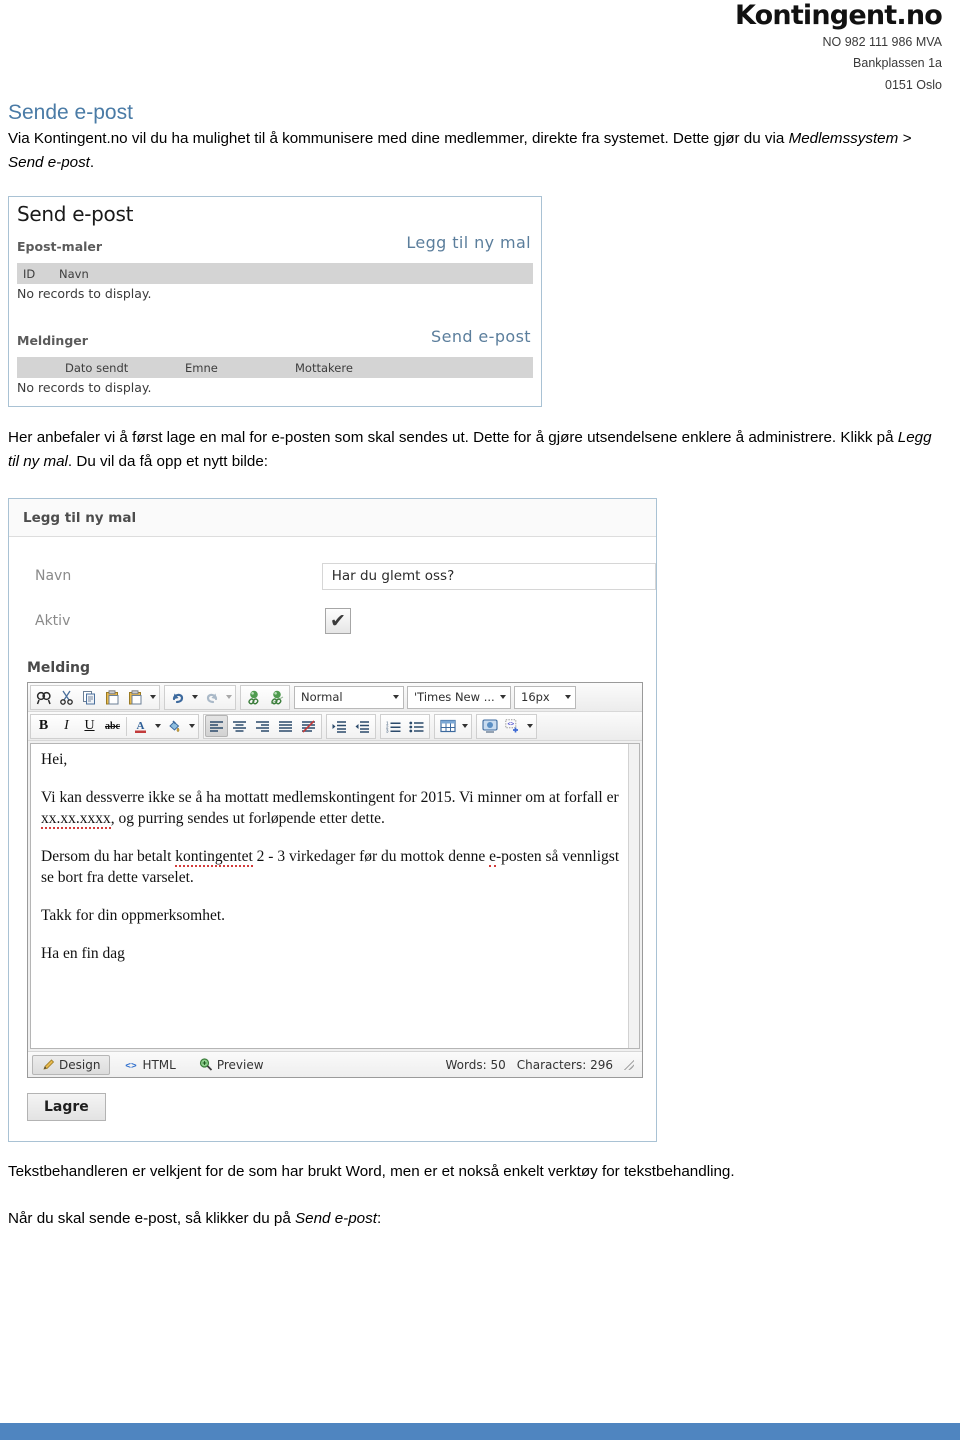 The height and width of the screenshot is (1440, 960). Describe the element at coordinates (308, 726) in the screenshot. I see `remove-format-icon` at that location.